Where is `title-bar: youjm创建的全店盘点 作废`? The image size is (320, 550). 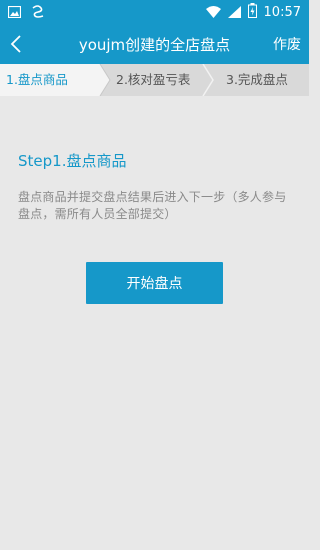 title-bar: youjm创建的全店盘点 作废 is located at coordinates (154, 44).